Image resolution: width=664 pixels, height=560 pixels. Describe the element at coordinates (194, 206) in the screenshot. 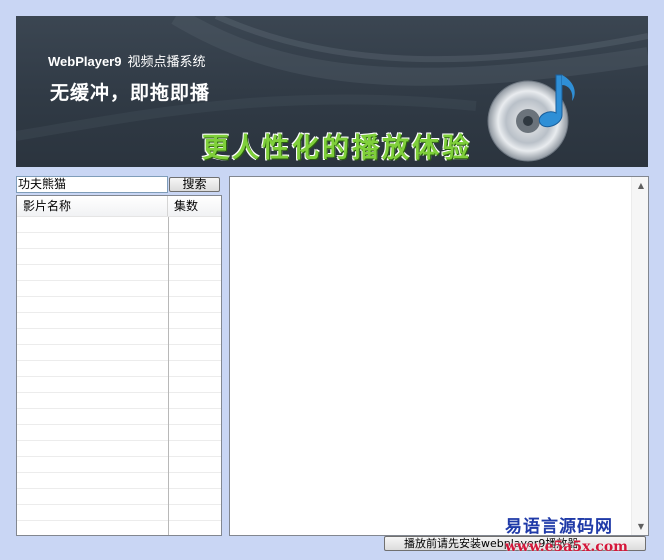

I see `column-header-episodes: 集数` at that location.